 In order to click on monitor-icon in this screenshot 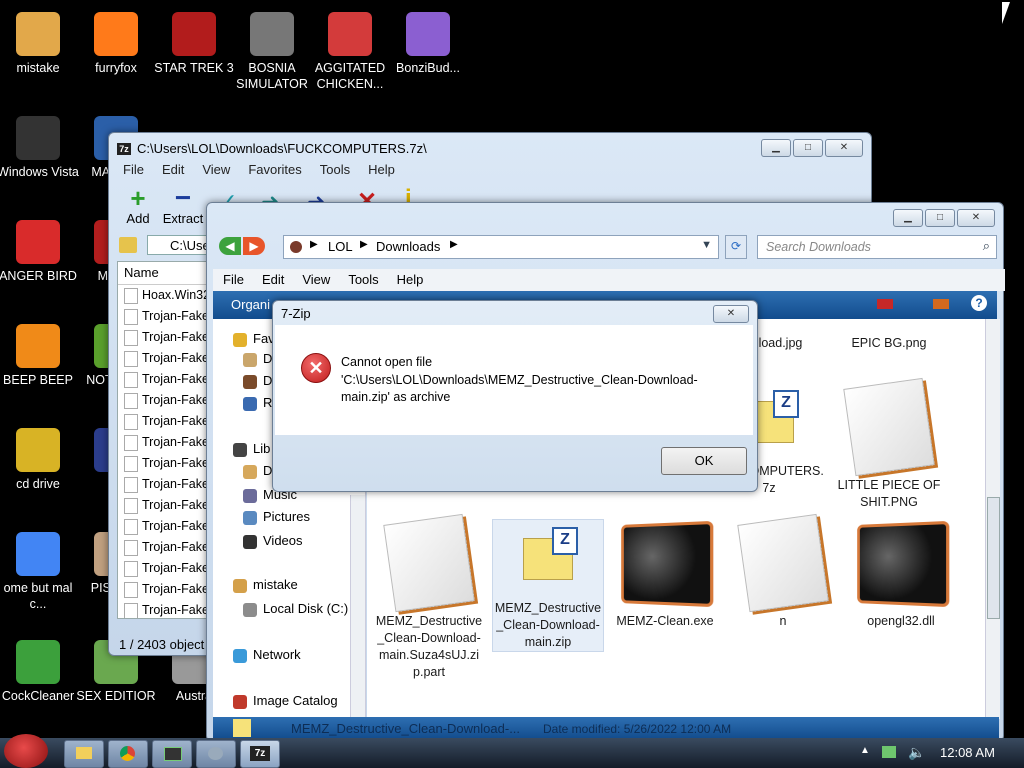, I will do `click(173, 754)`.